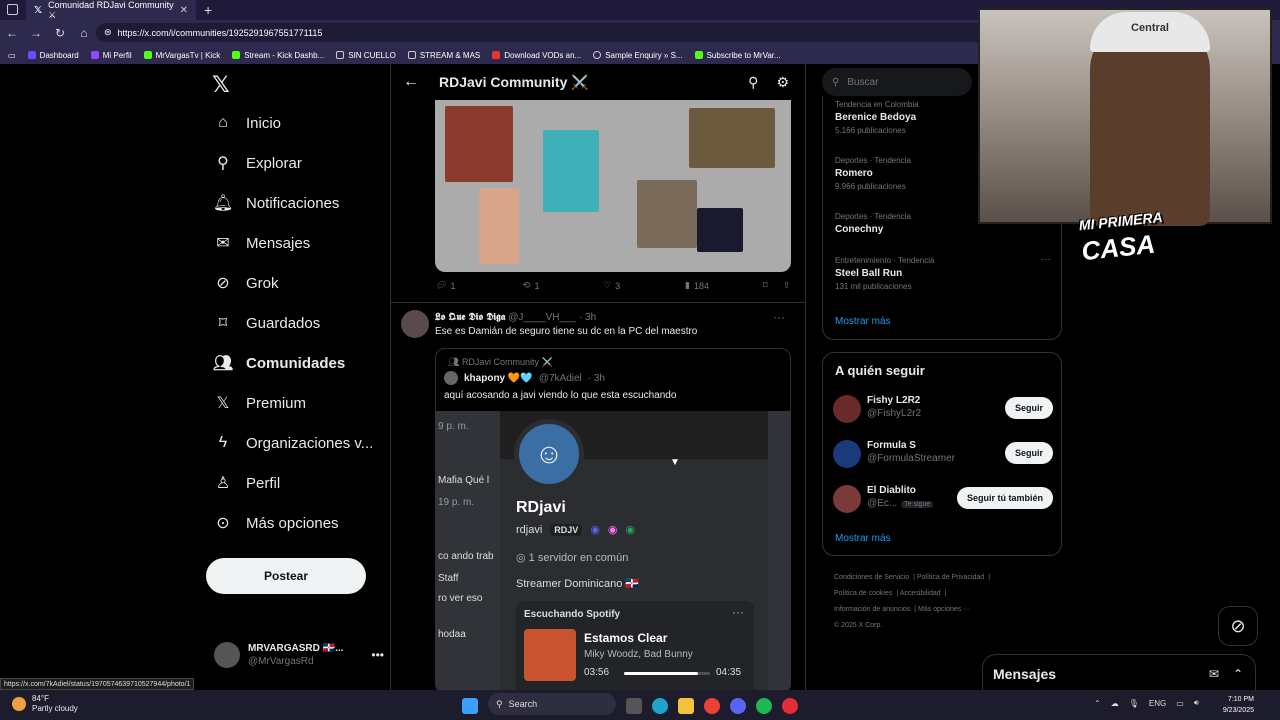 This screenshot has width=1280, height=720. What do you see at coordinates (262, 243) in the screenshot?
I see `nav-item-messages: ✉ Mensajes` at bounding box center [262, 243].